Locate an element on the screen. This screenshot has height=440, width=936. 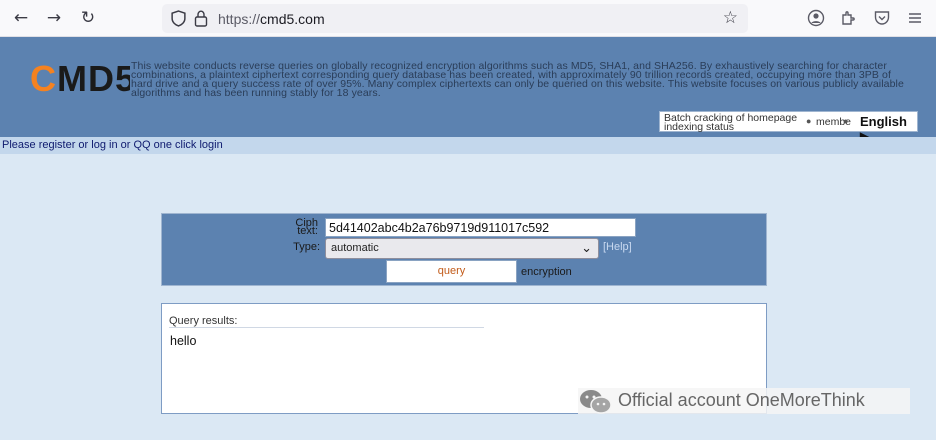
watermark-text: Official account OneMoreThink is located at coordinates (741, 400).